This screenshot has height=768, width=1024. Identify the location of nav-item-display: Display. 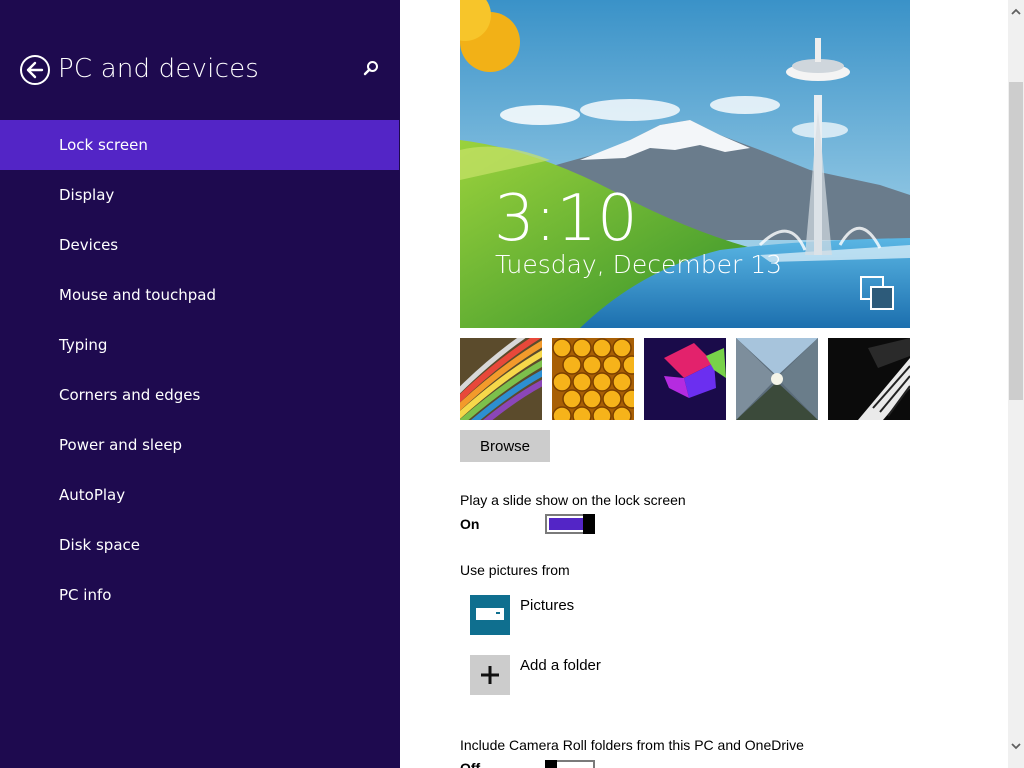
(200, 195).